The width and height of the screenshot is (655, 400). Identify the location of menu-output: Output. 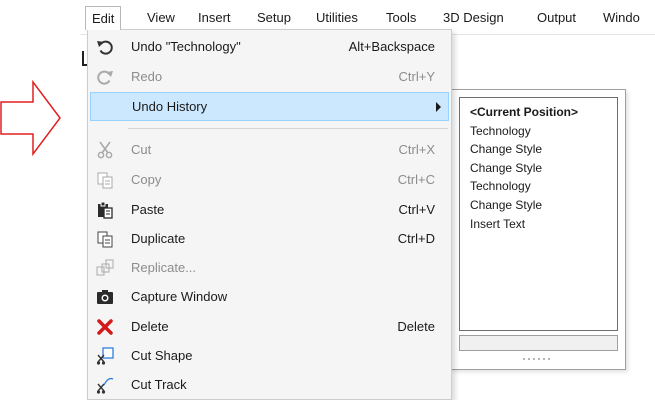
(556, 17).